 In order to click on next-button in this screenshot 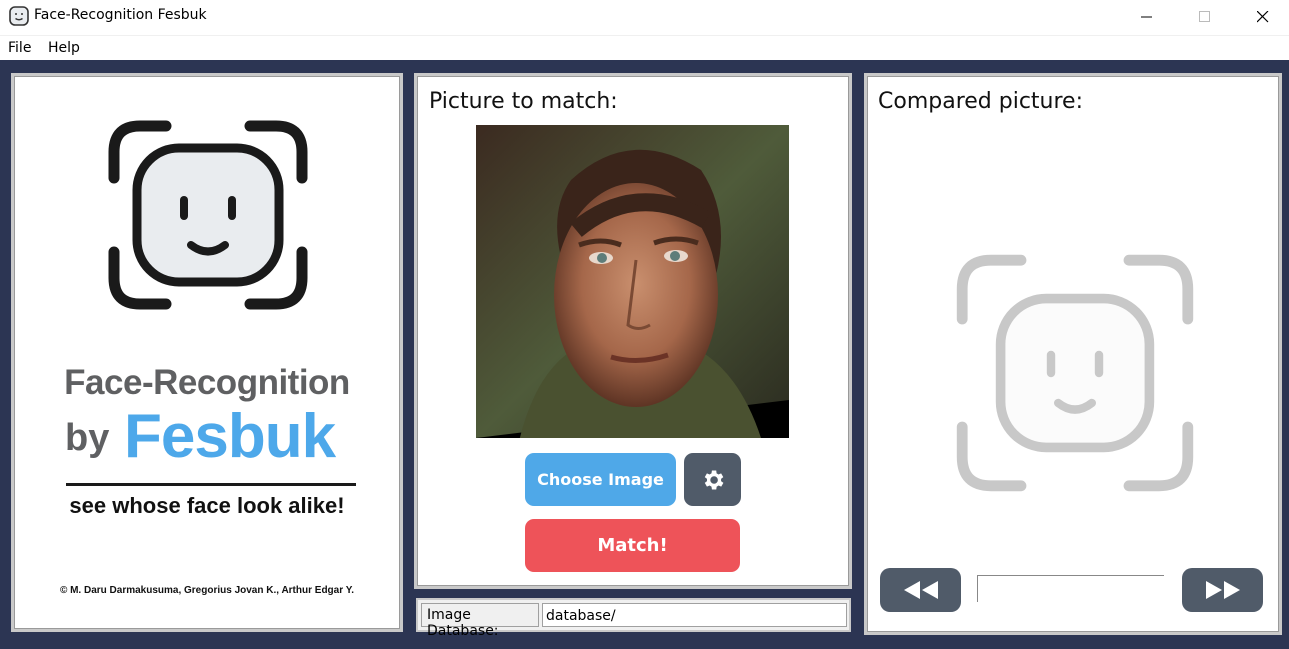, I will do `click(1222, 590)`.